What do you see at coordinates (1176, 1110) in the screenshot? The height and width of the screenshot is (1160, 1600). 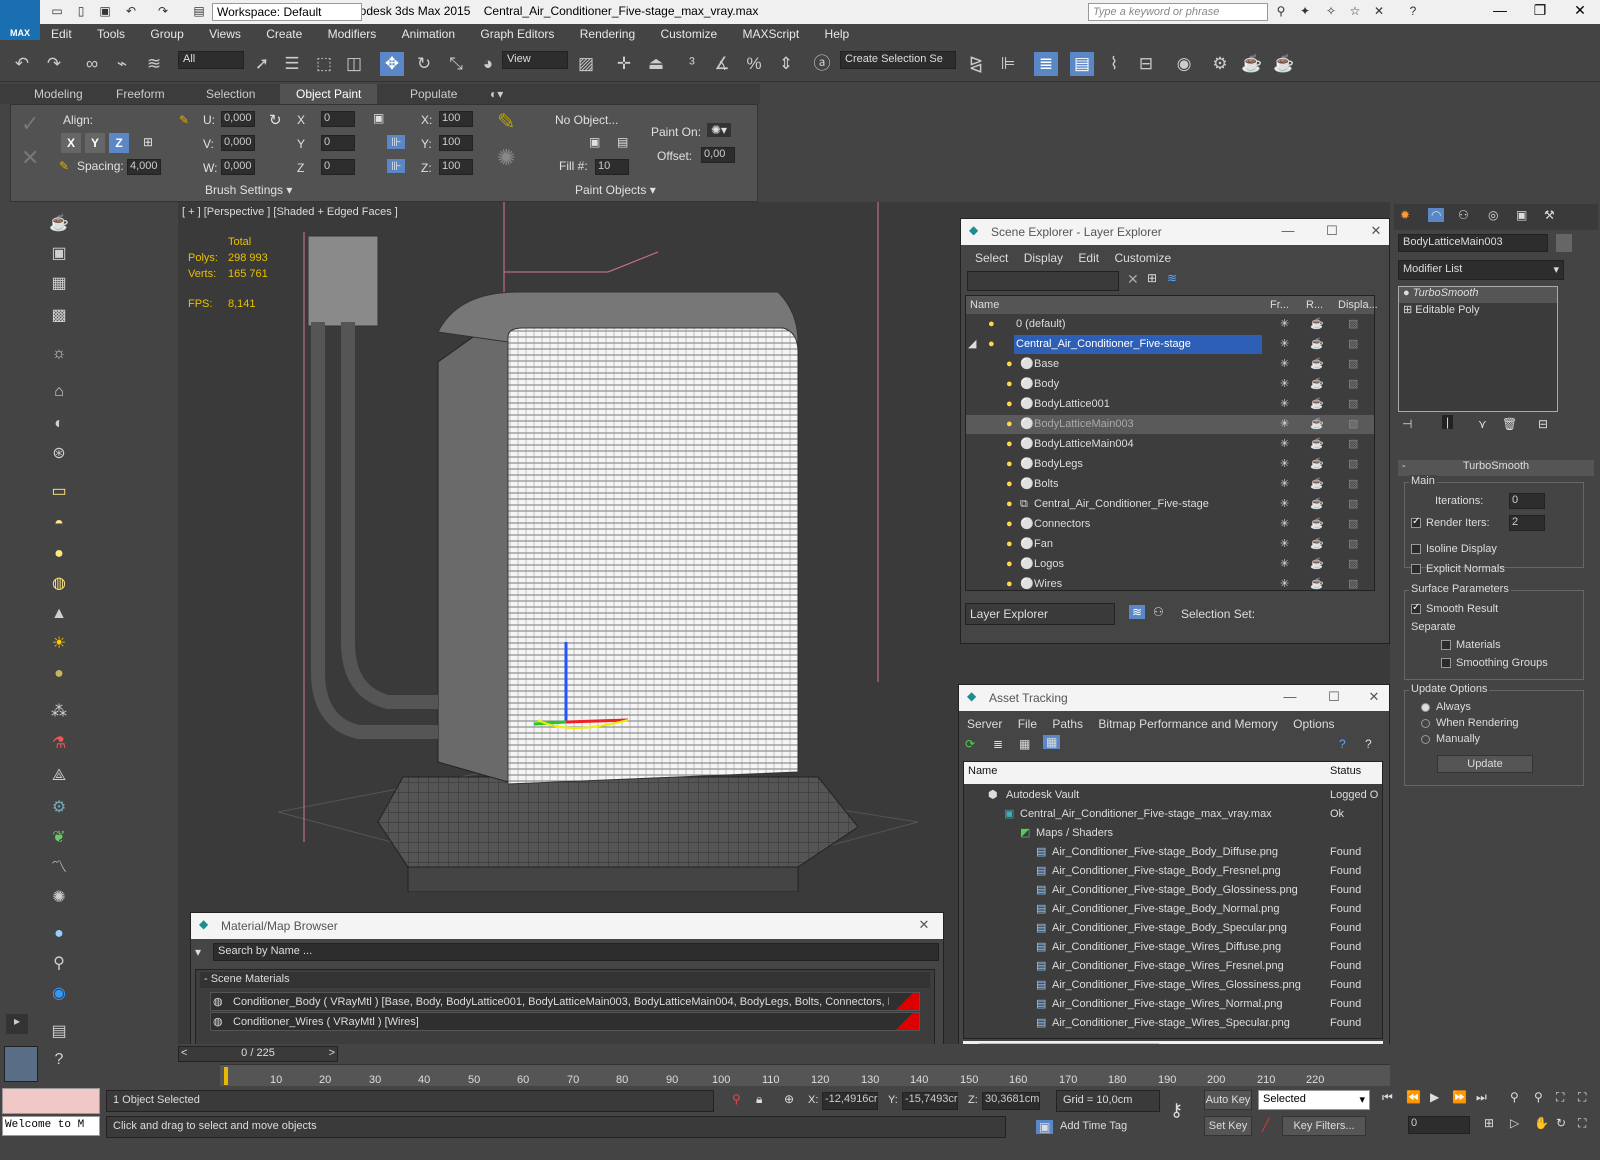 I see `key-icon: ⚷` at bounding box center [1176, 1110].